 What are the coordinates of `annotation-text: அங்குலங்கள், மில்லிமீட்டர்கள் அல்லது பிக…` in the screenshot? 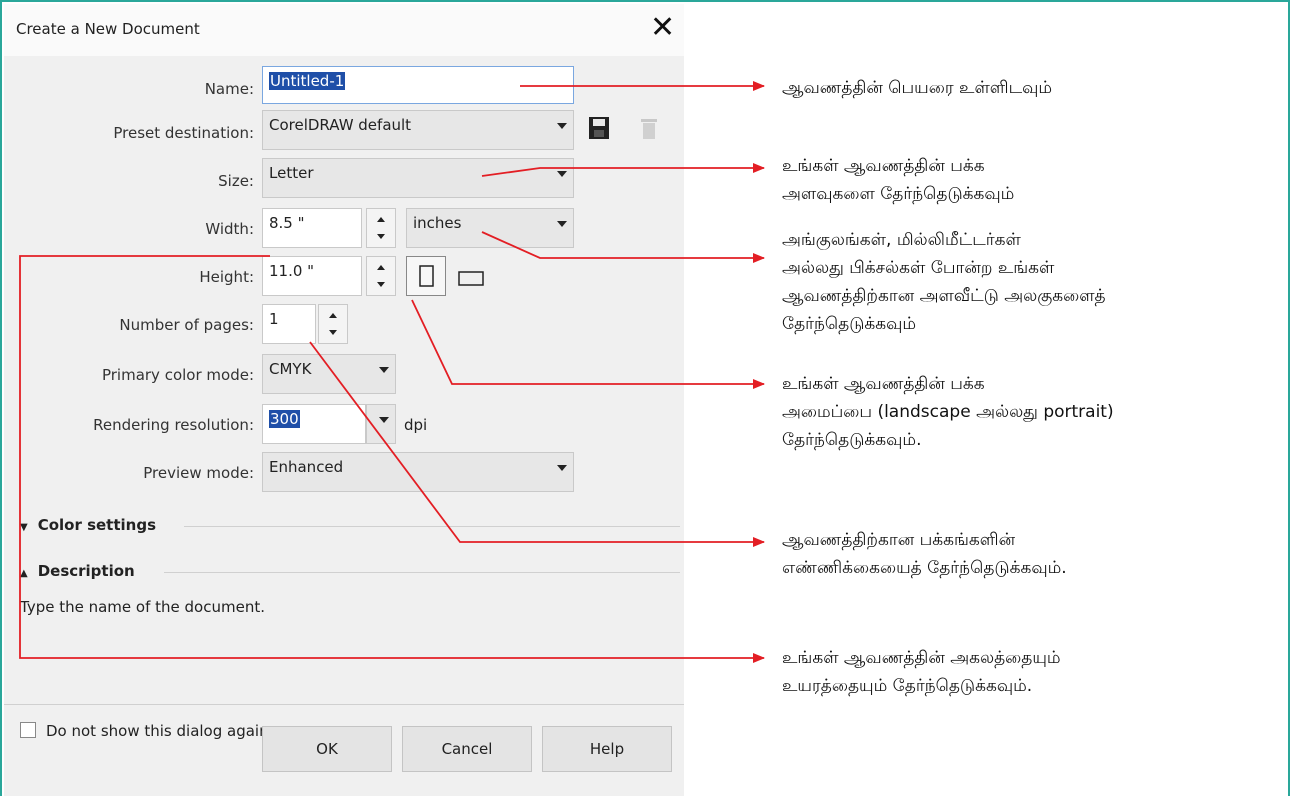 It's located at (944, 282).